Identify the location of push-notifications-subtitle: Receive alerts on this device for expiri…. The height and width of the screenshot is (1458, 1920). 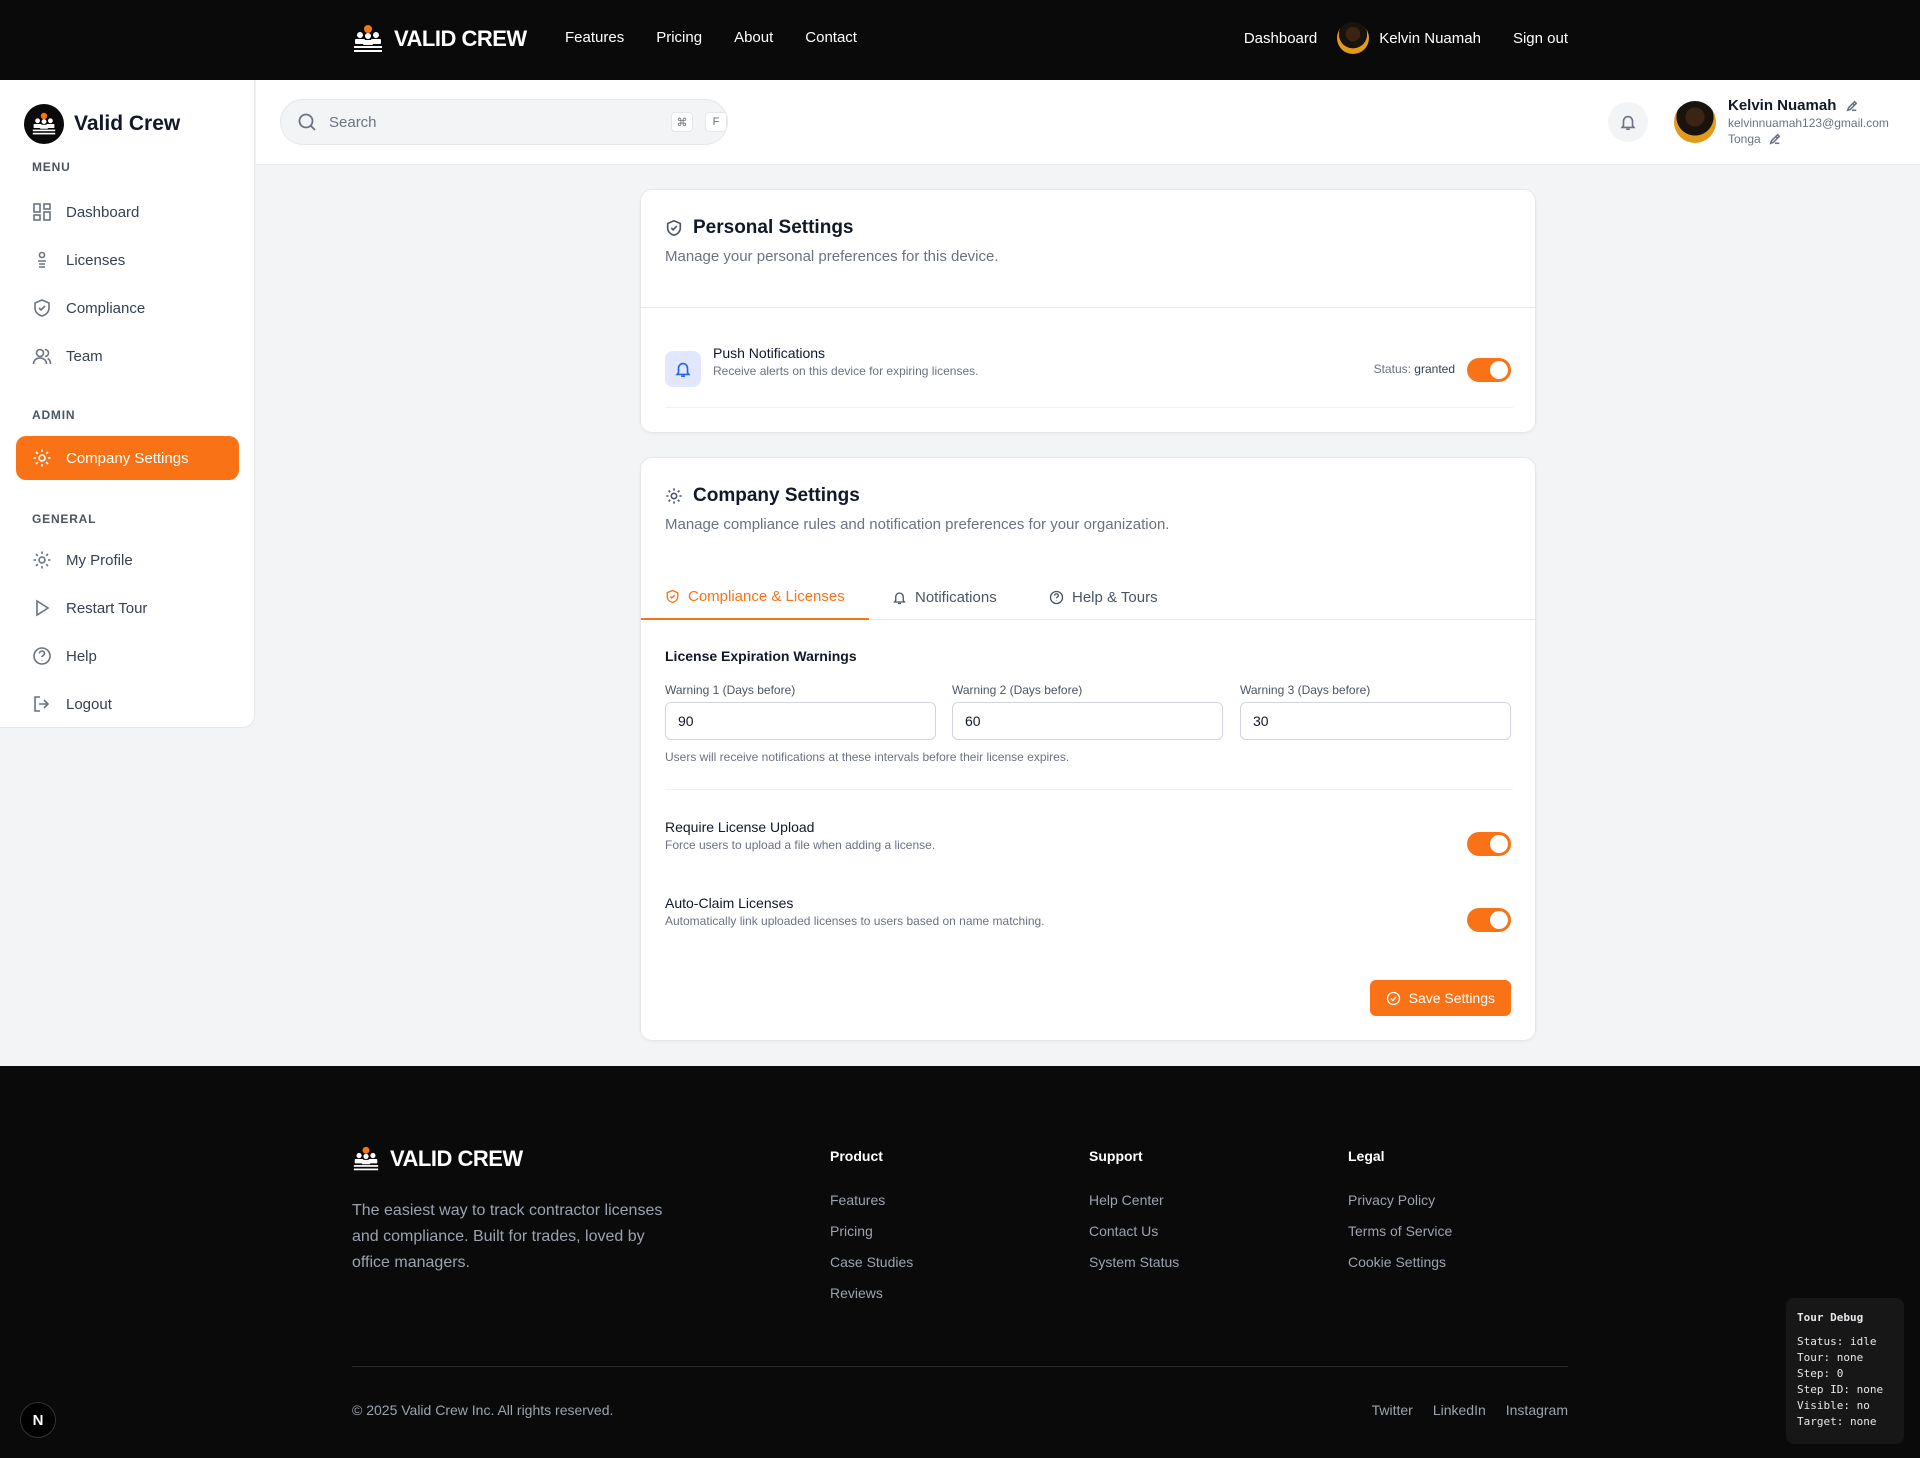
(846, 371).